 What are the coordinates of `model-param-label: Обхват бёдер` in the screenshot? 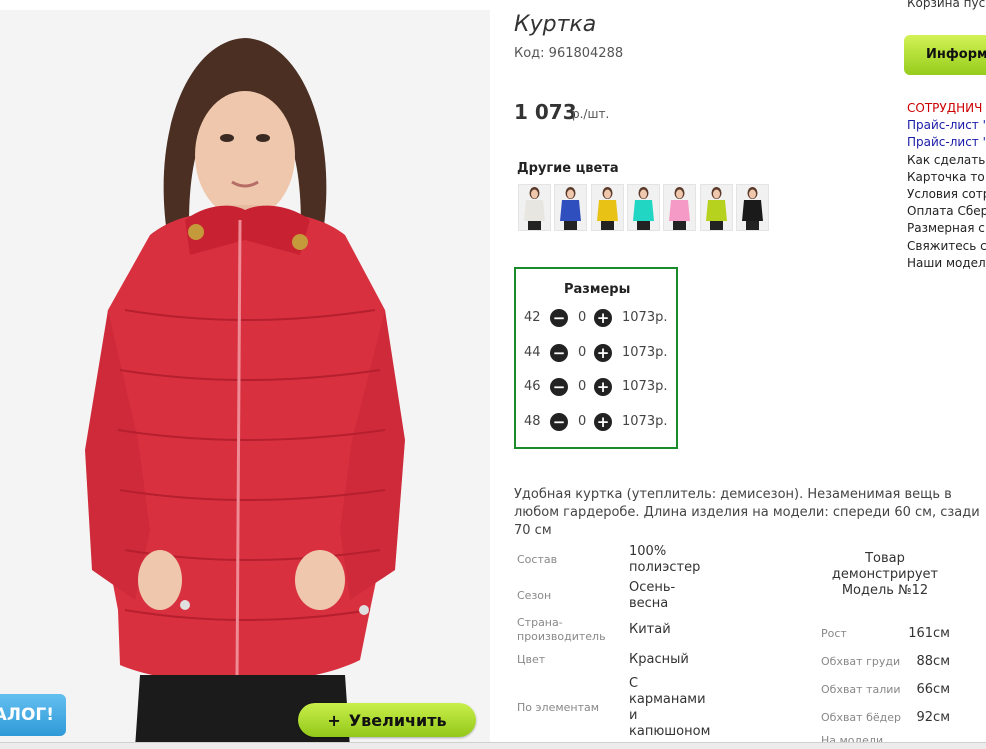 It's located at (861, 717).